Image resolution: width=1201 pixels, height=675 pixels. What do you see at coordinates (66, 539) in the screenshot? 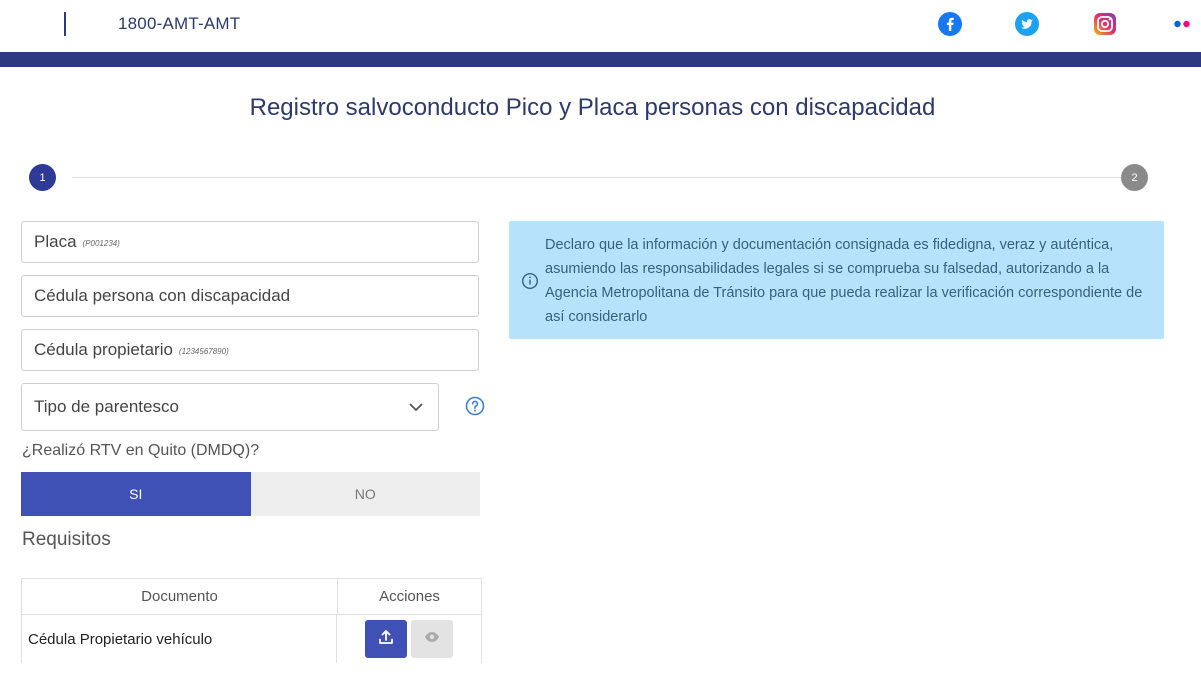
I see `requirements-title: Requisitos` at bounding box center [66, 539].